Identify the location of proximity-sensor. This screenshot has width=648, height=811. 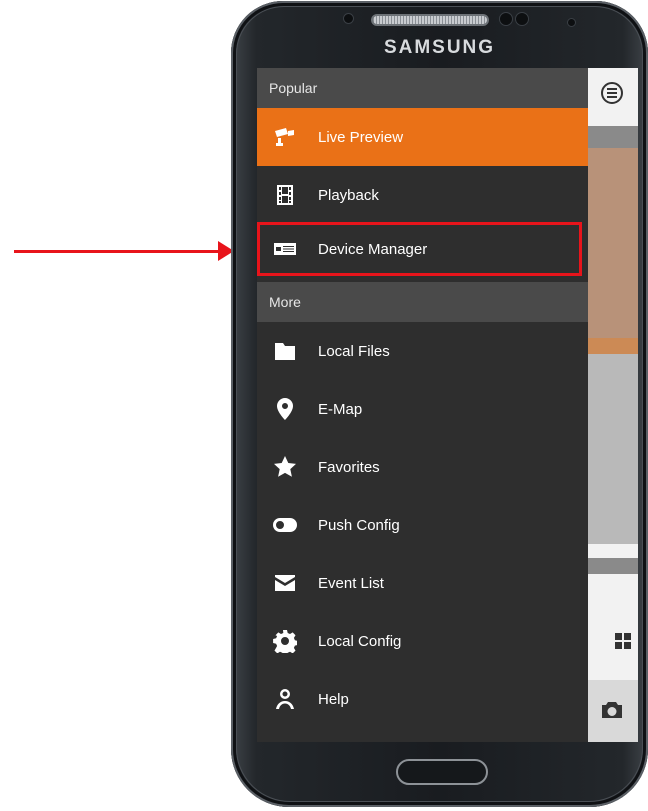
(522, 19).